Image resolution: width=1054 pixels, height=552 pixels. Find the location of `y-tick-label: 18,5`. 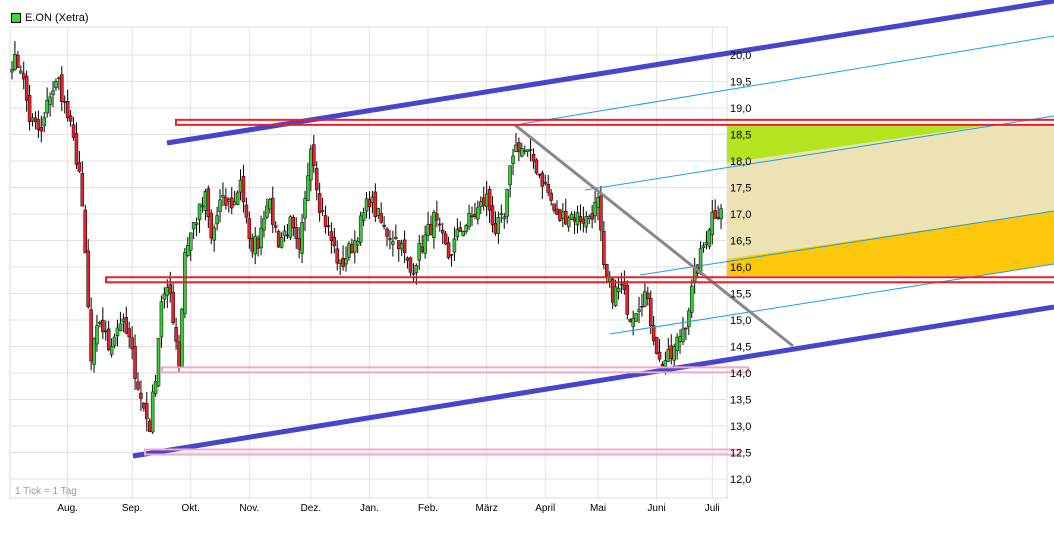

y-tick-label: 18,5 is located at coordinates (740, 136).